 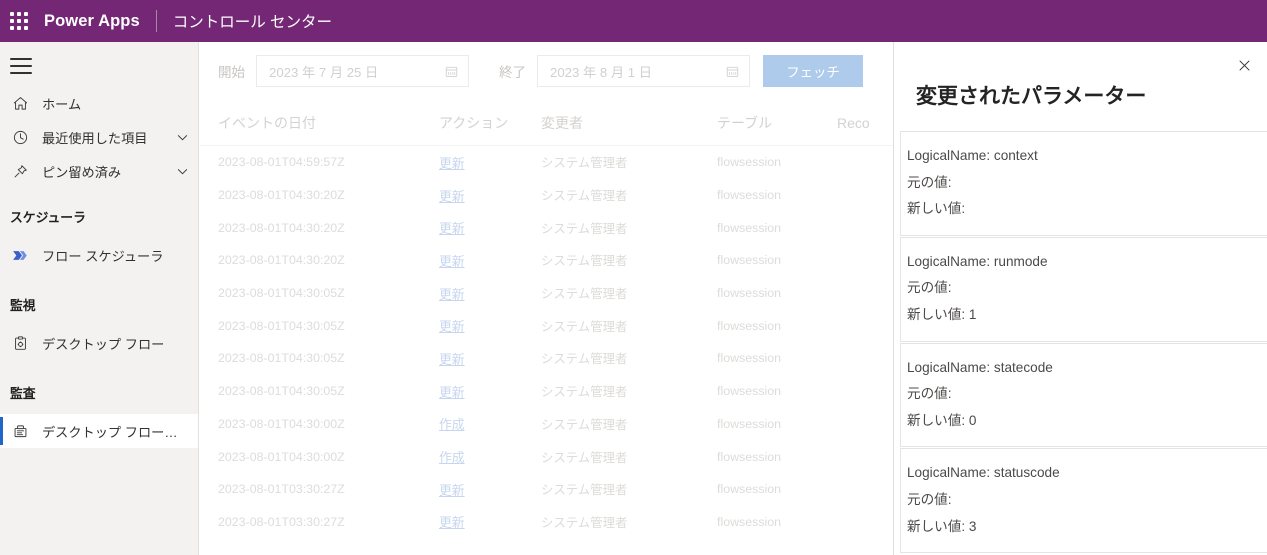 I want to click on fetch-button: フェッチ, so click(x=813, y=71).